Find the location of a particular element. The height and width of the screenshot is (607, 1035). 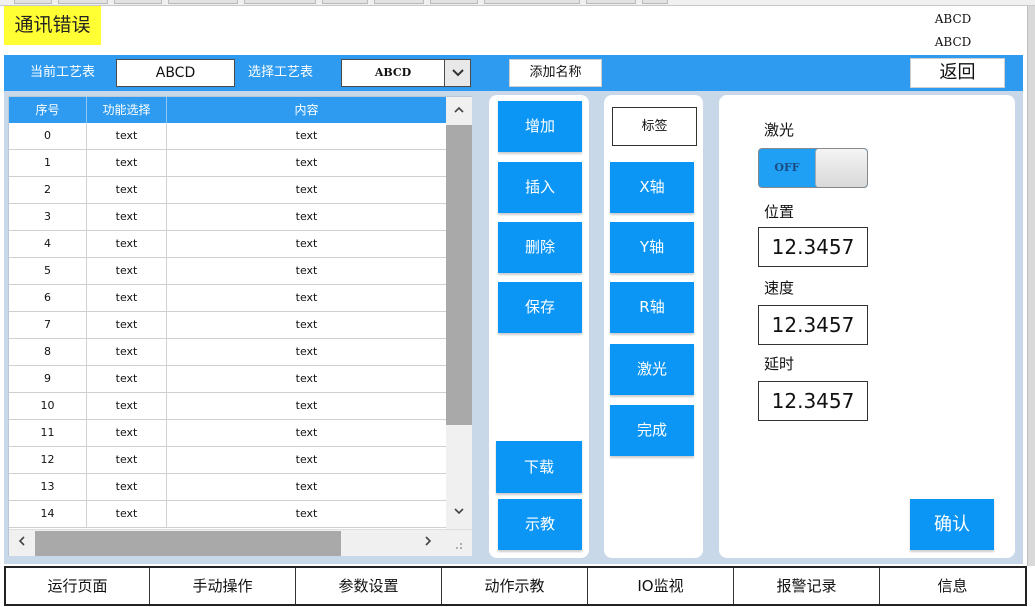

table-row: 10 text text is located at coordinates (227, 406).